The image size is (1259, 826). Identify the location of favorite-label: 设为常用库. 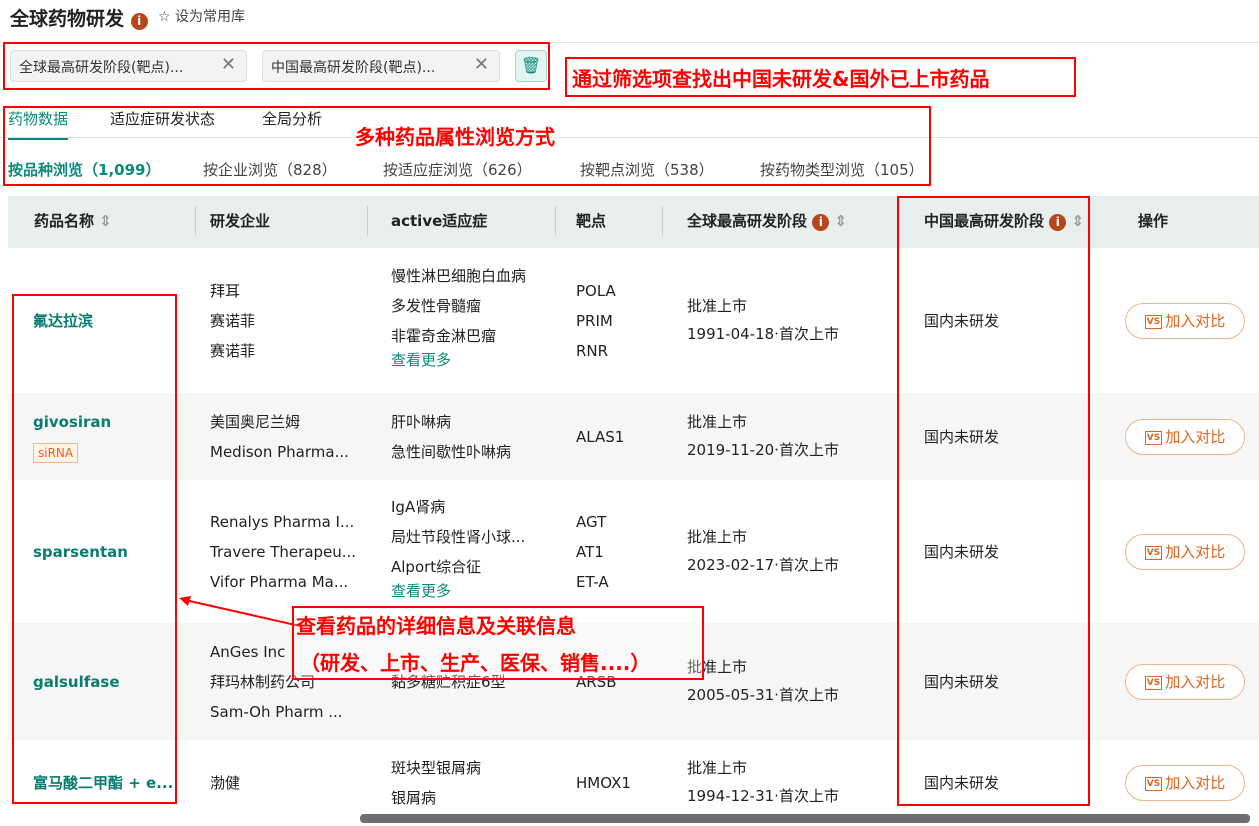
(210, 17).